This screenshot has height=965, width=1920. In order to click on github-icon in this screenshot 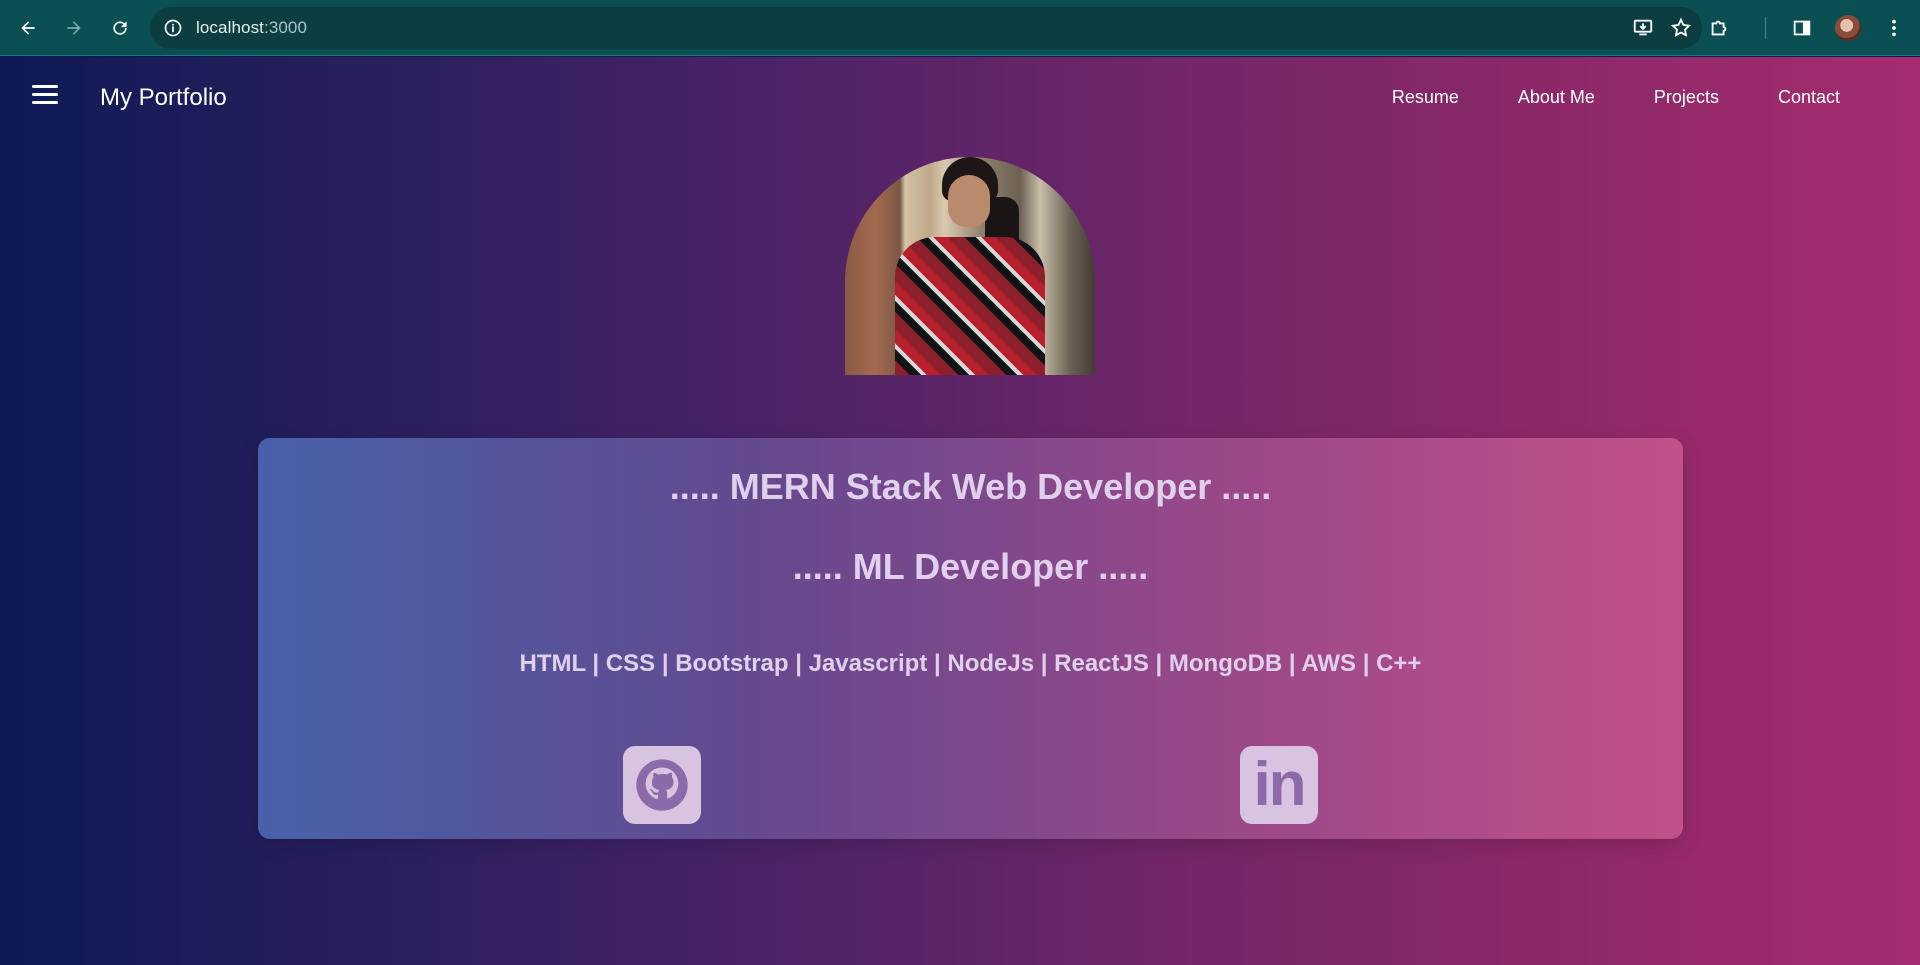, I will do `click(662, 785)`.